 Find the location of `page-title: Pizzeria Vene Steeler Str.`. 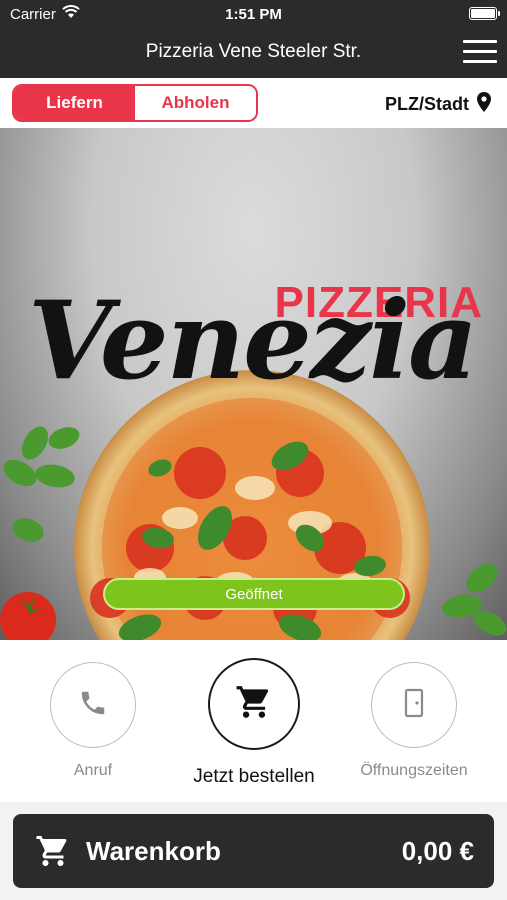

page-title: Pizzeria Vene Steeler Str. is located at coordinates (253, 51).